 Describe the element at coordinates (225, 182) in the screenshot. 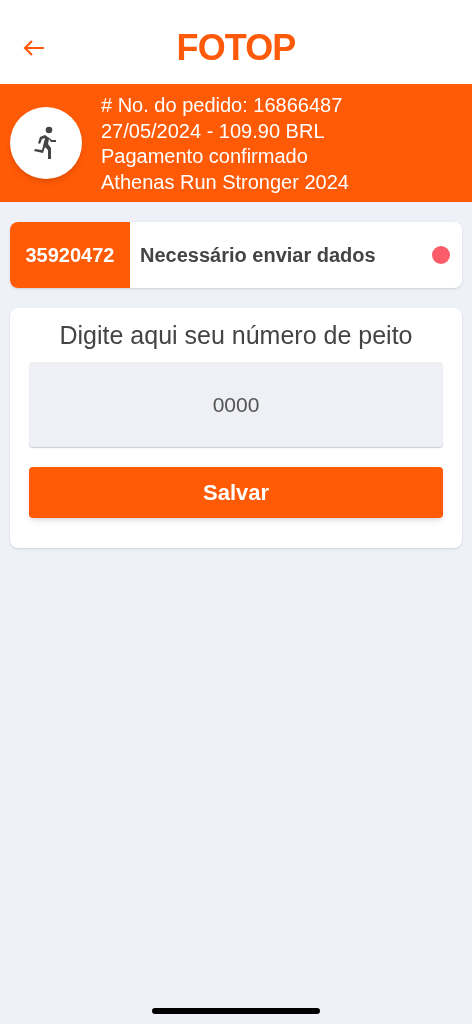

I see `order-info-line: Athenas Run Stronger 2024` at that location.